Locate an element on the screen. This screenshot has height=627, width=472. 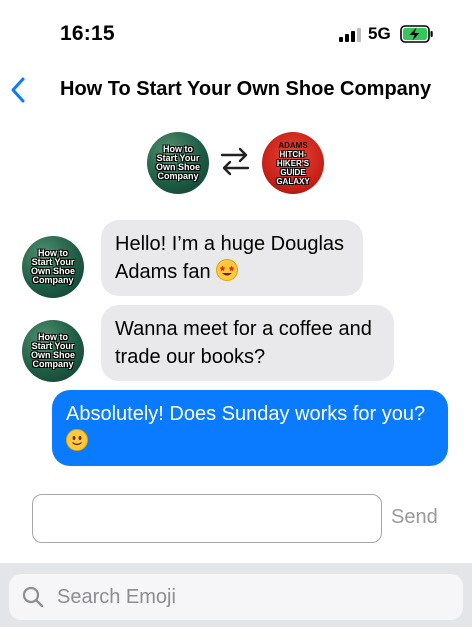
emoji-search-field: Search Emoji is located at coordinates (236, 597).